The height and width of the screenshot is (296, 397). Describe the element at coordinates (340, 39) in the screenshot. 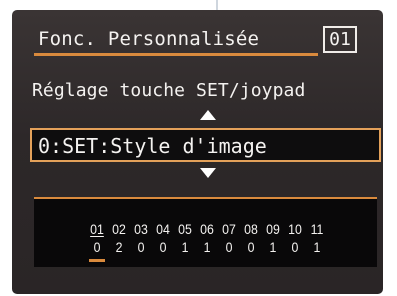

I see `page-number-box: 01` at that location.